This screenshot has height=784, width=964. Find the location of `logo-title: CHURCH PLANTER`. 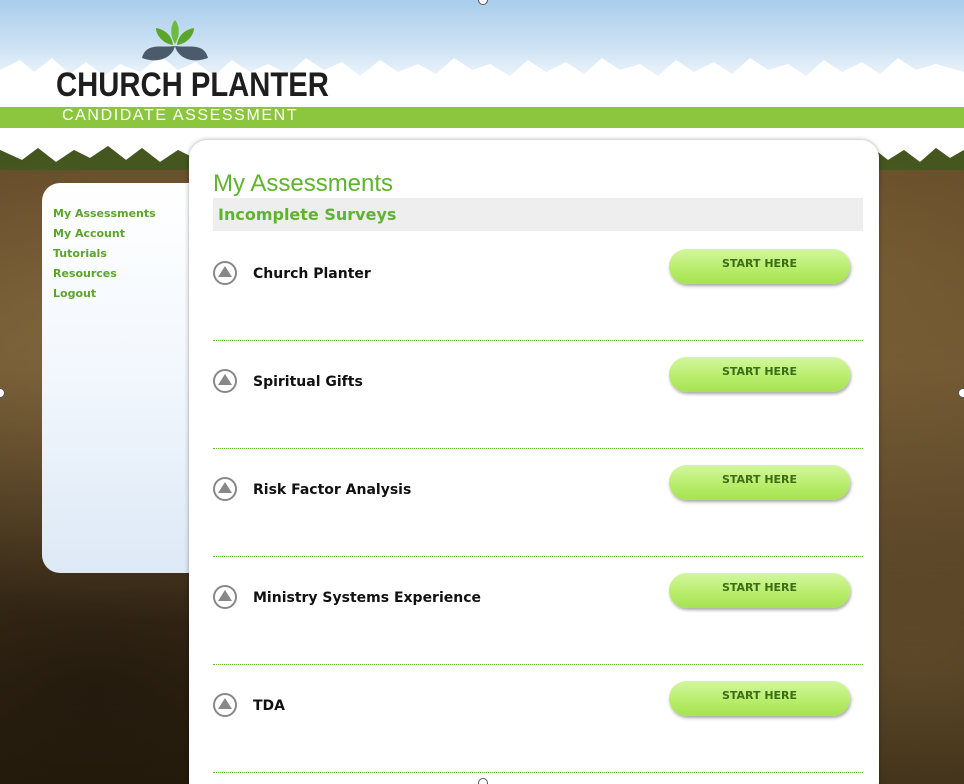

logo-title: CHURCH PLANTER is located at coordinates (192, 85).